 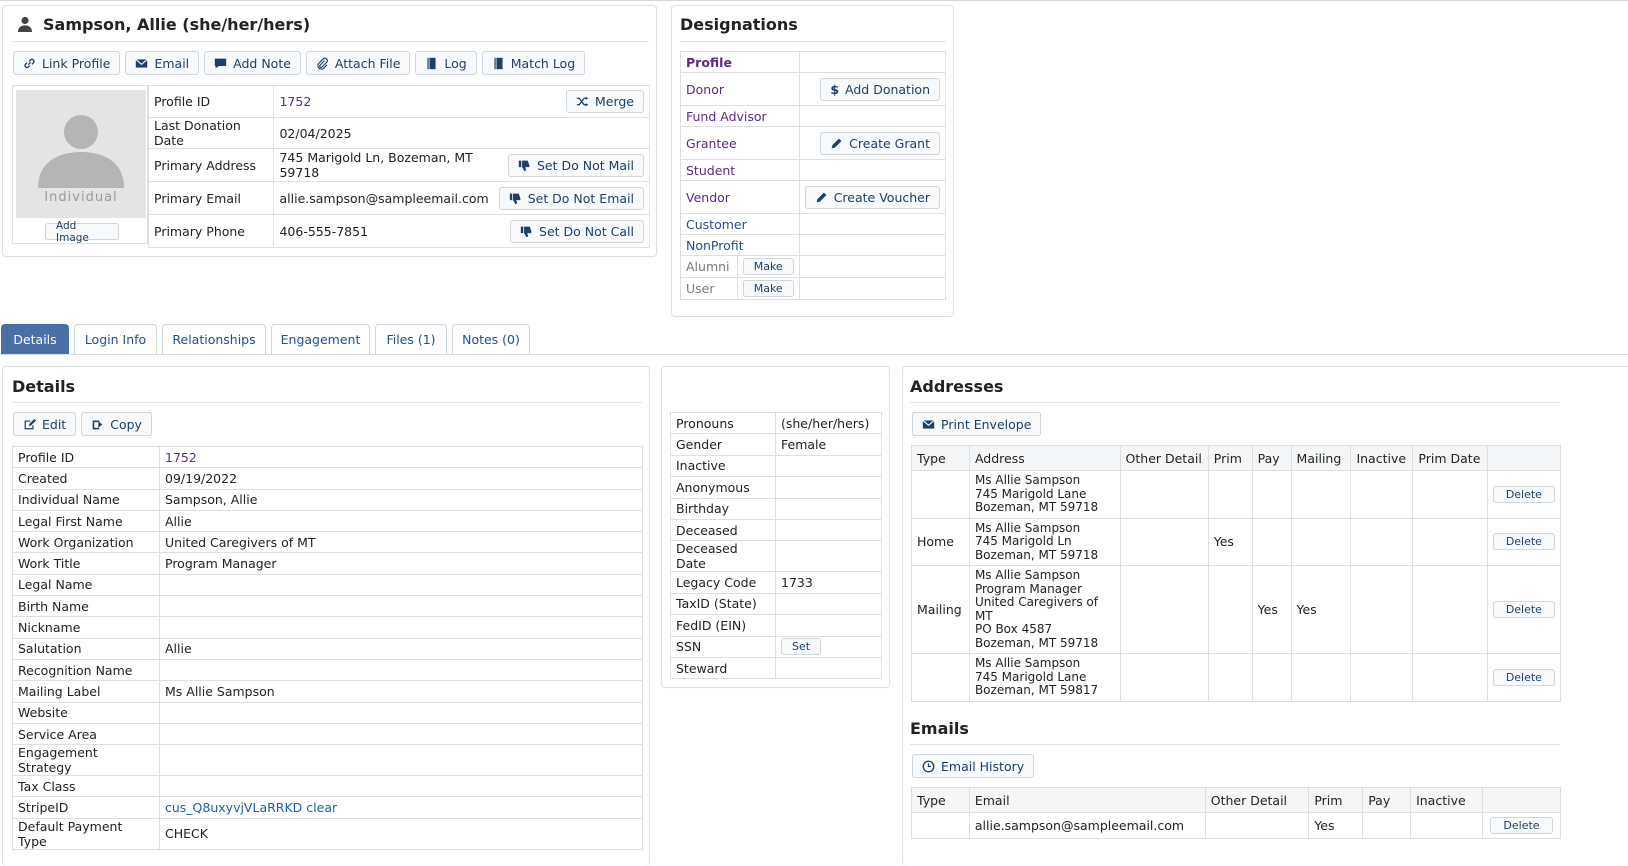 I want to click on tab-details: Details, so click(x=35, y=339).